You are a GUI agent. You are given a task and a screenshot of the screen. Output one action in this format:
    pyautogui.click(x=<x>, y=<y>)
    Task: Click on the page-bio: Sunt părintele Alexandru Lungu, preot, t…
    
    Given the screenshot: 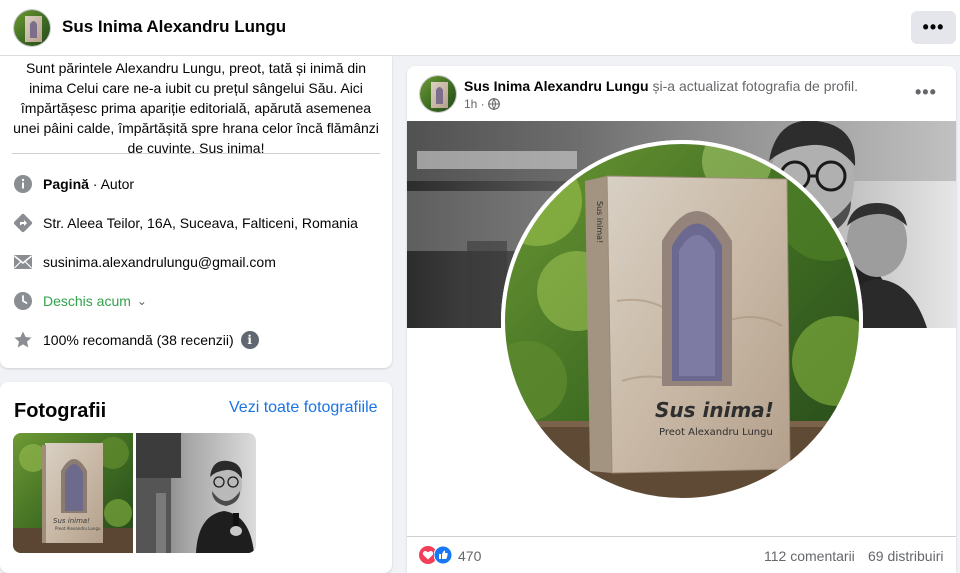 What is the action you would take?
    pyautogui.click(x=196, y=108)
    